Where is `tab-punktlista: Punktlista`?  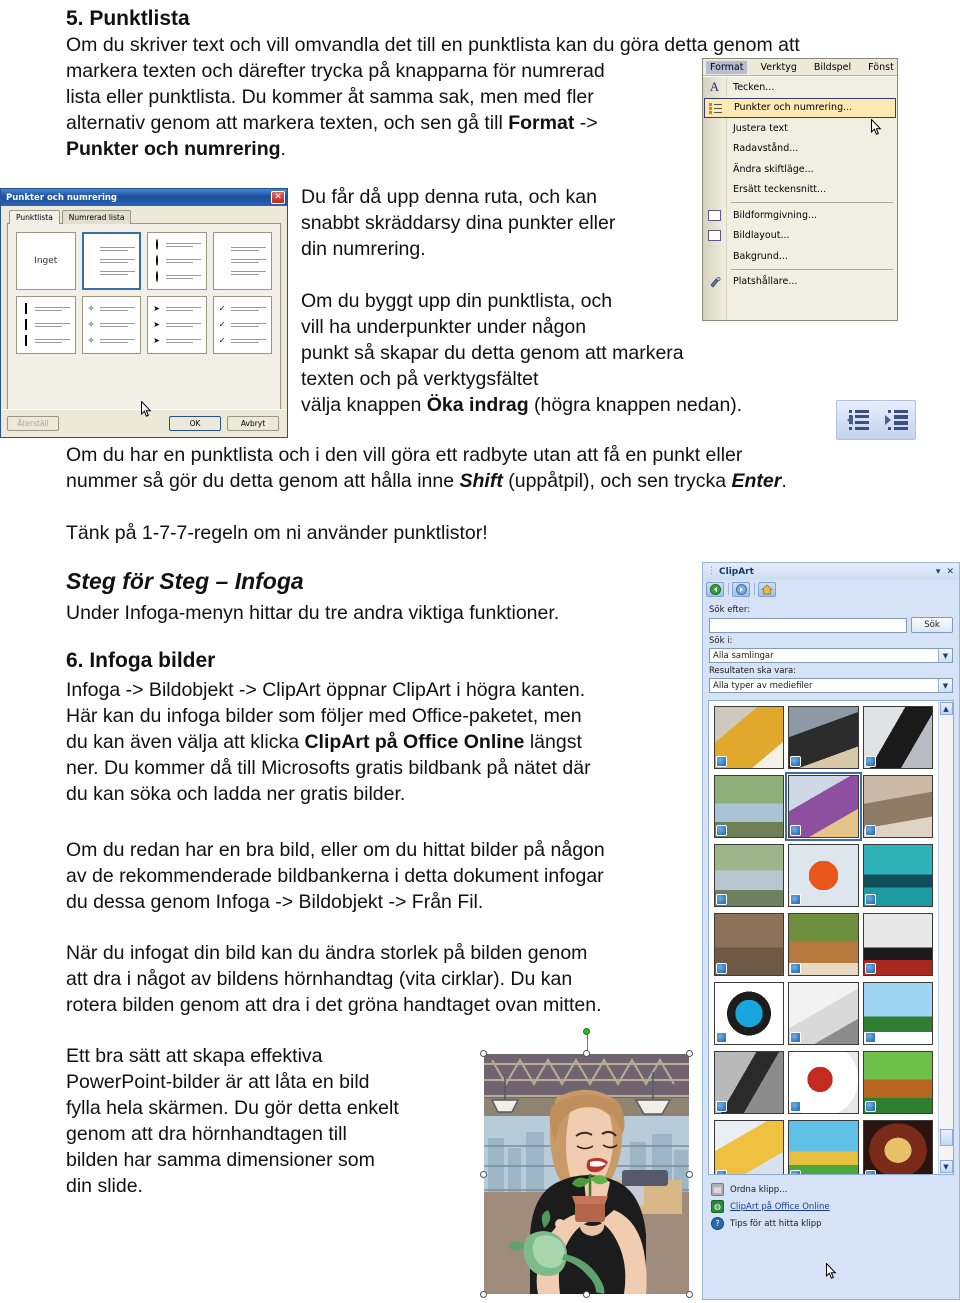 tab-punktlista: Punktlista is located at coordinates (34, 217).